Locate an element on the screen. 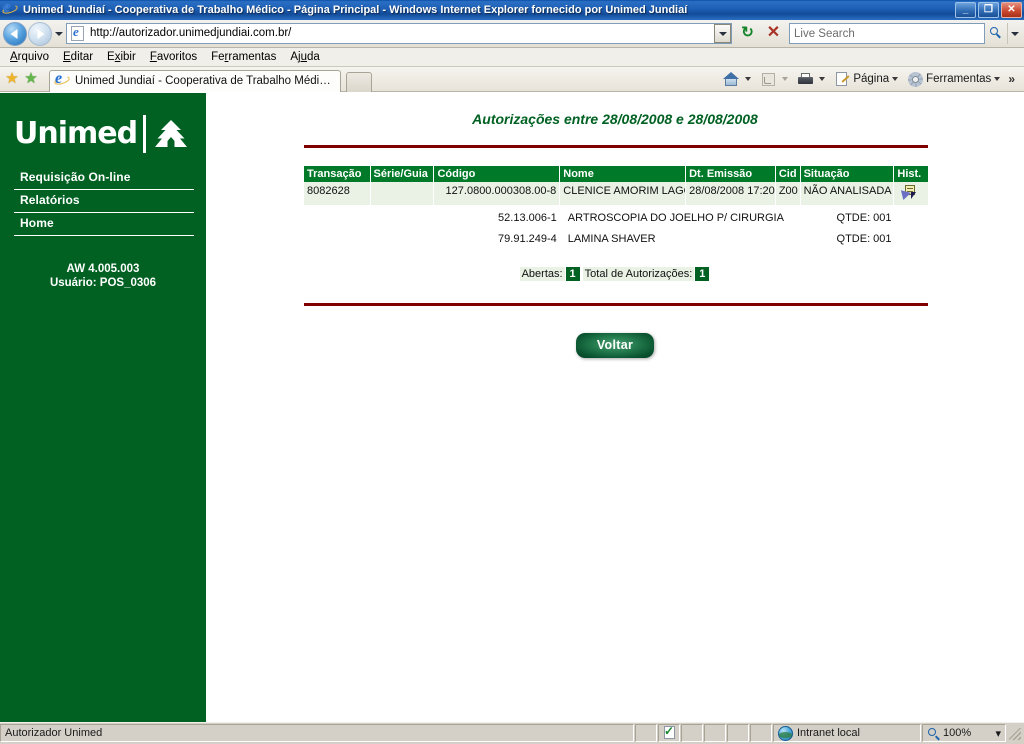 The height and width of the screenshot is (744, 1024). forward-button is located at coordinates (40, 33).